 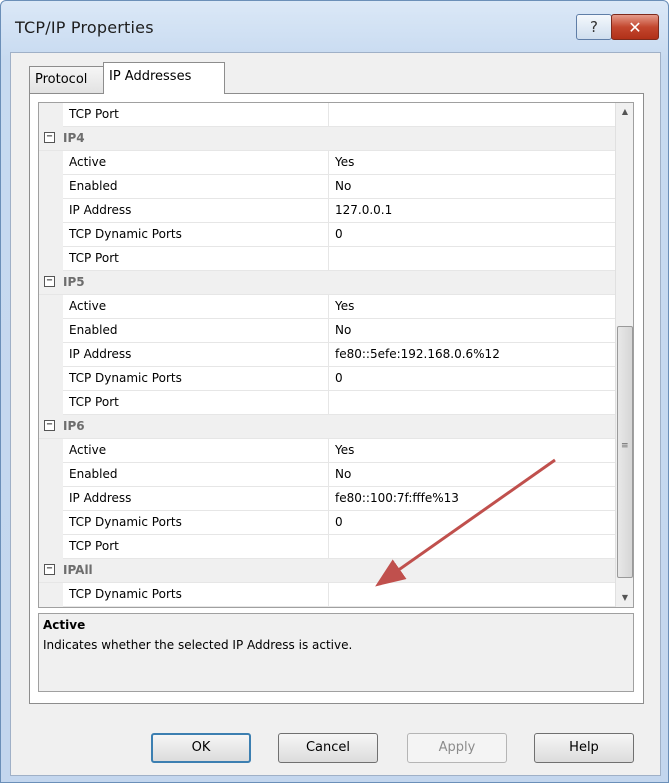 I want to click on apply-button: Apply, so click(x=457, y=748).